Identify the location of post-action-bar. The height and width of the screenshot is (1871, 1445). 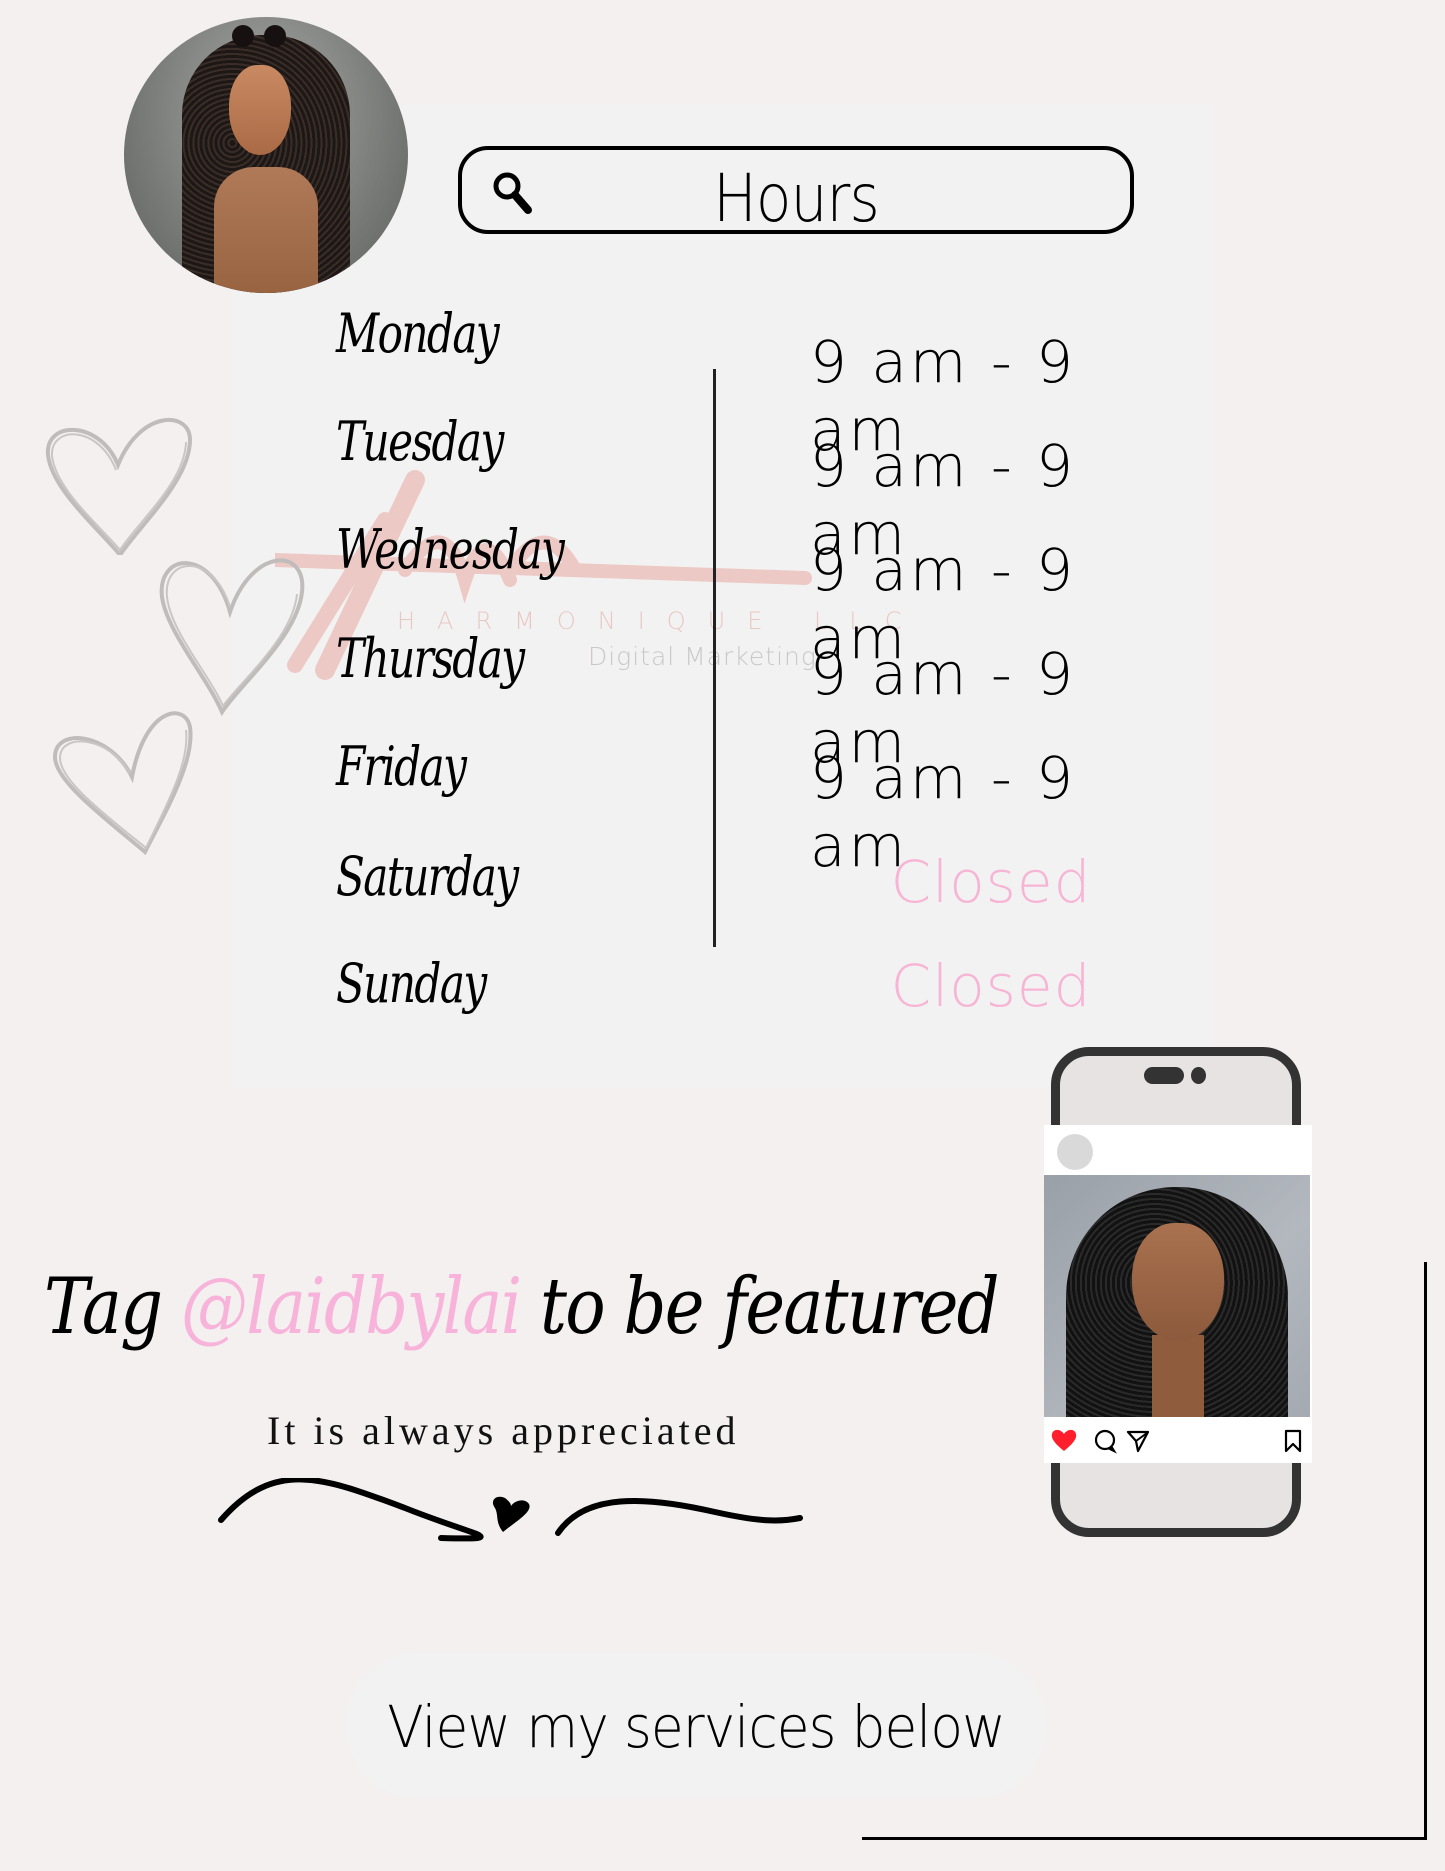
(1176, 1441).